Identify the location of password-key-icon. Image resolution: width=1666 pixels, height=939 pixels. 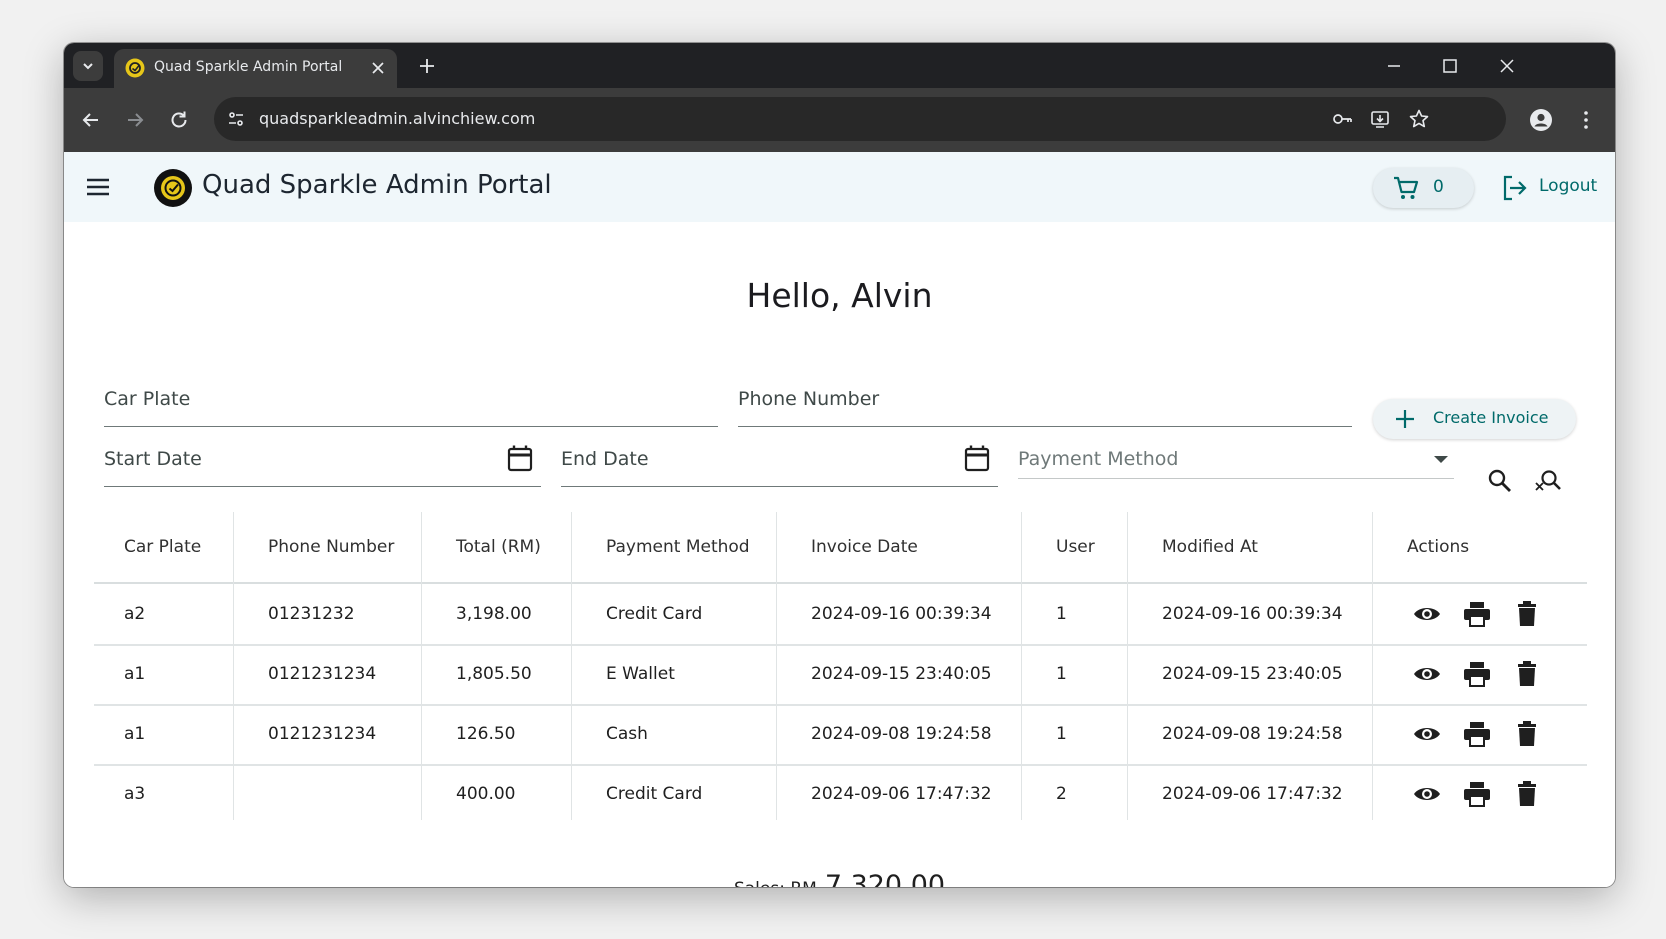
(1342, 119).